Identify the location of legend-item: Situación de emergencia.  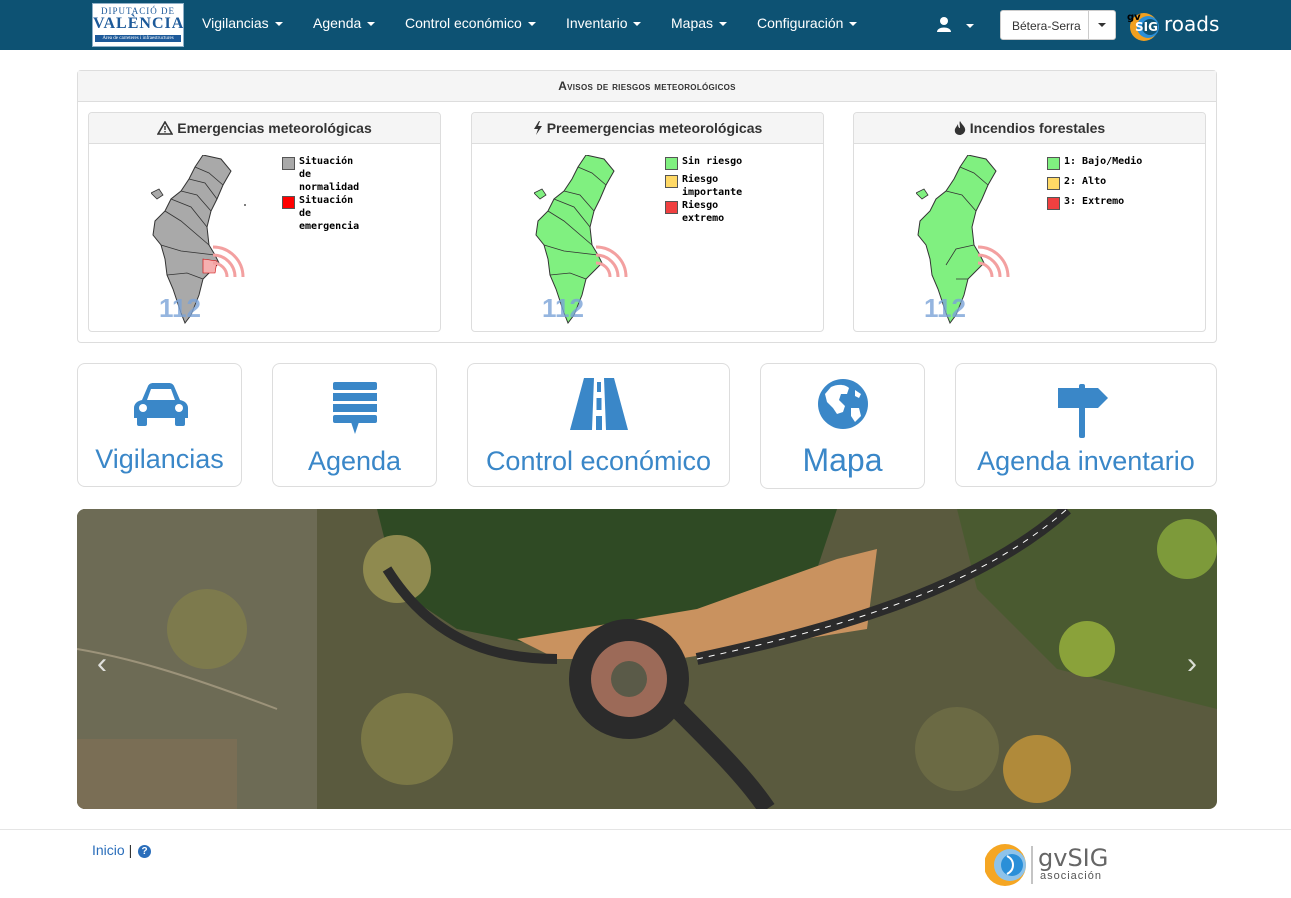
(322, 213).